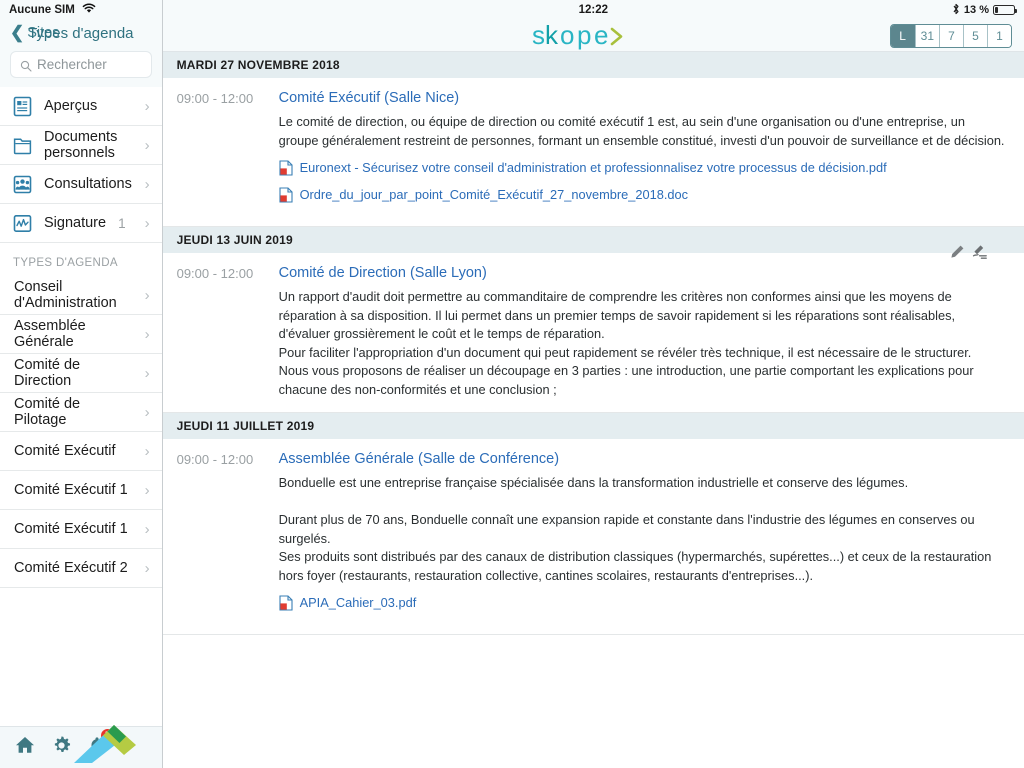 The height and width of the screenshot is (768, 1024). I want to click on sidebar-item-consultations: Consultations ›, so click(81, 184).